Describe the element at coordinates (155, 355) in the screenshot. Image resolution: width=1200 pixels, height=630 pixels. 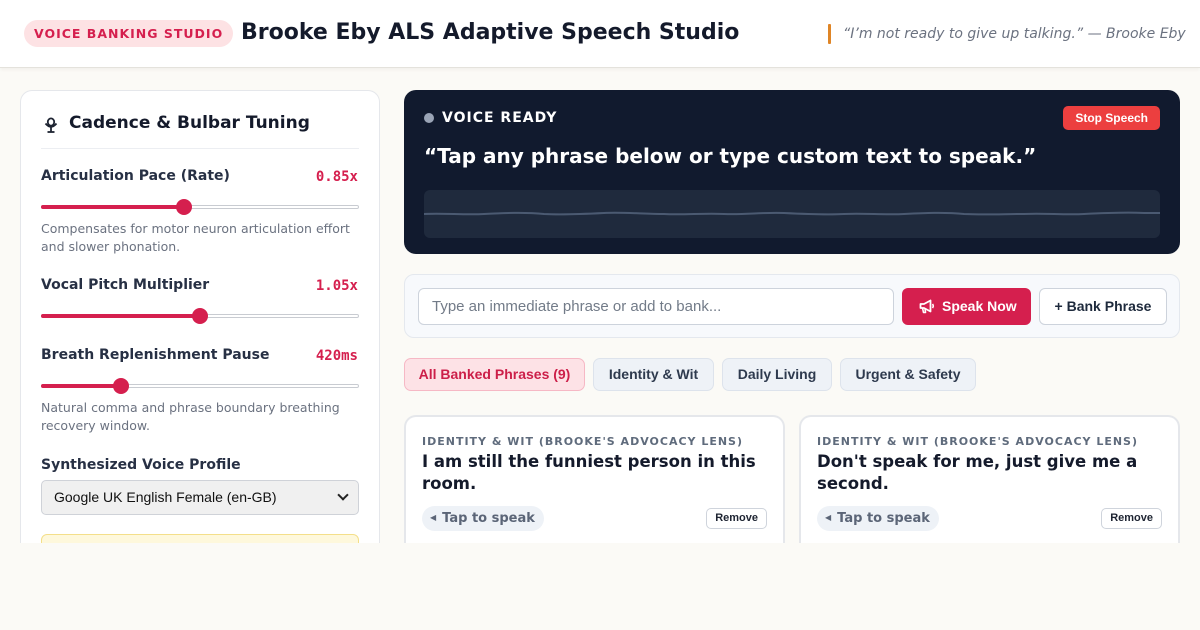
I see `pause-label: Breath Replenishment Pause` at that location.